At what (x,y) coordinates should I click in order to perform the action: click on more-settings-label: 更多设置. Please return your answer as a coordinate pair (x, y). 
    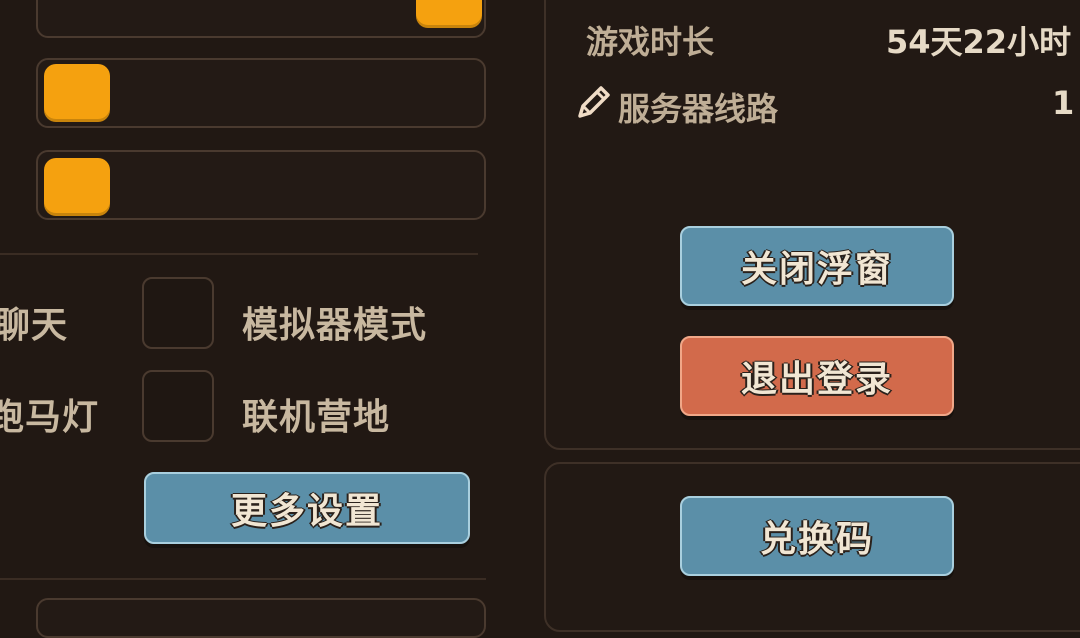
    Looking at the image, I should click on (306, 511).